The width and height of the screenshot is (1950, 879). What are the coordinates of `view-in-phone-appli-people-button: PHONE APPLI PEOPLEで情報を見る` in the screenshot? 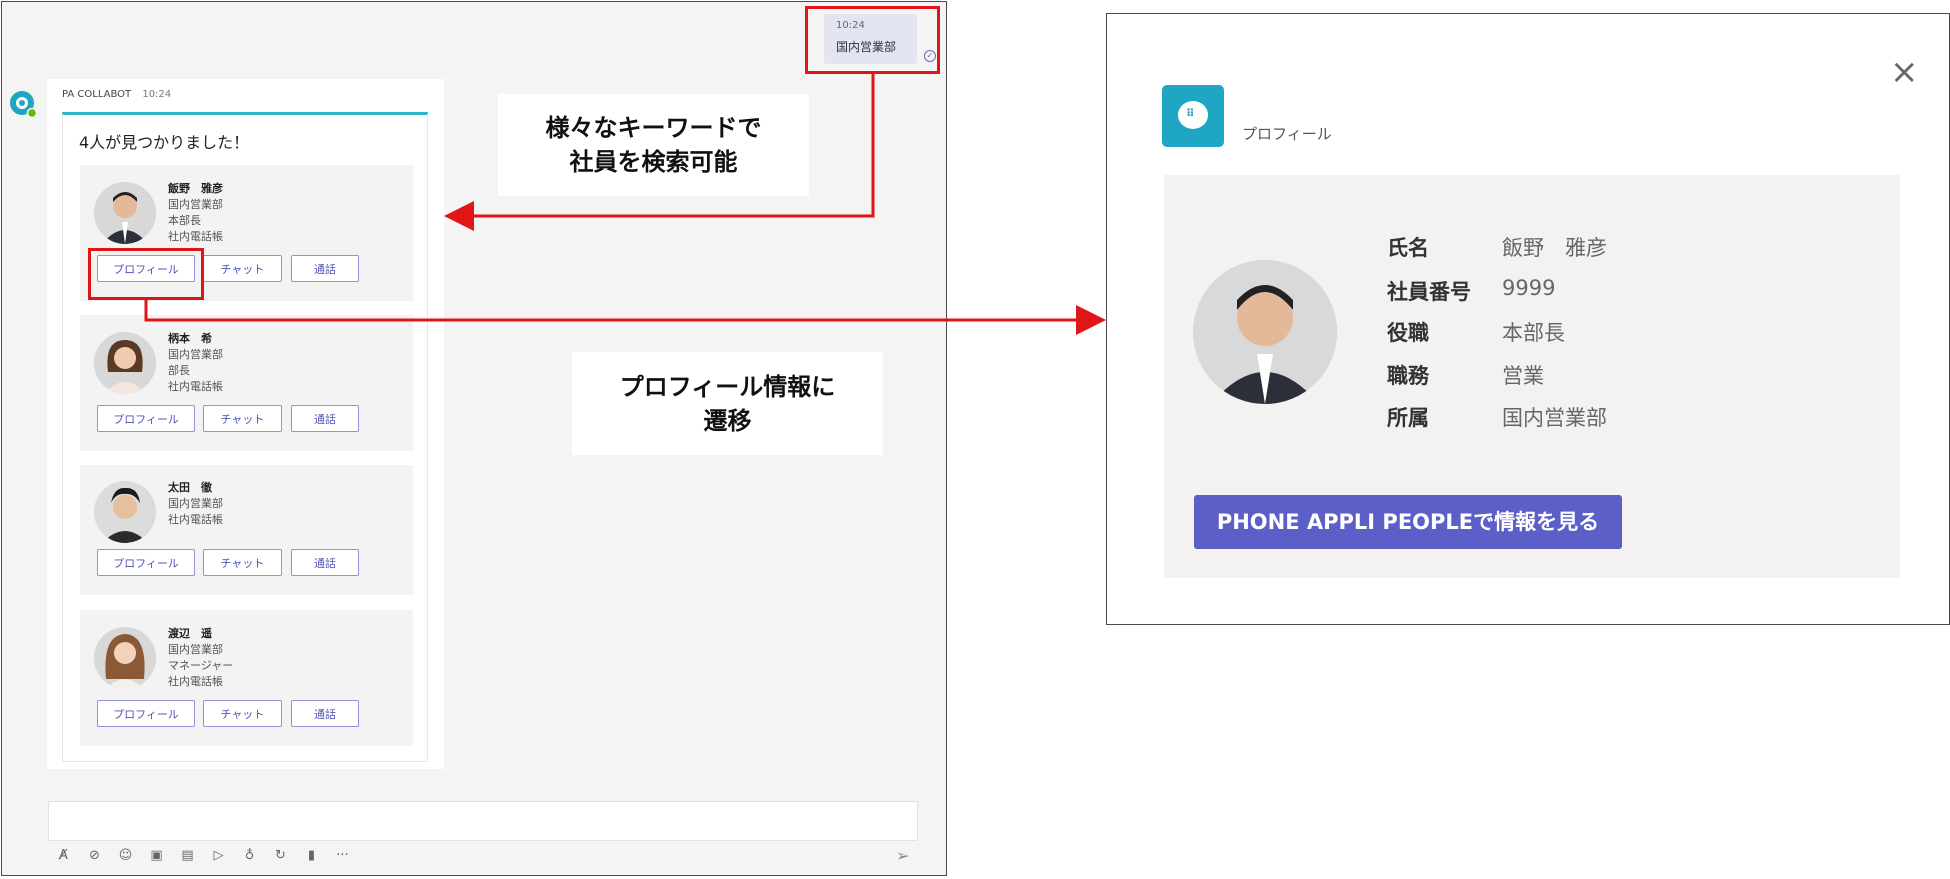 It's located at (1408, 522).